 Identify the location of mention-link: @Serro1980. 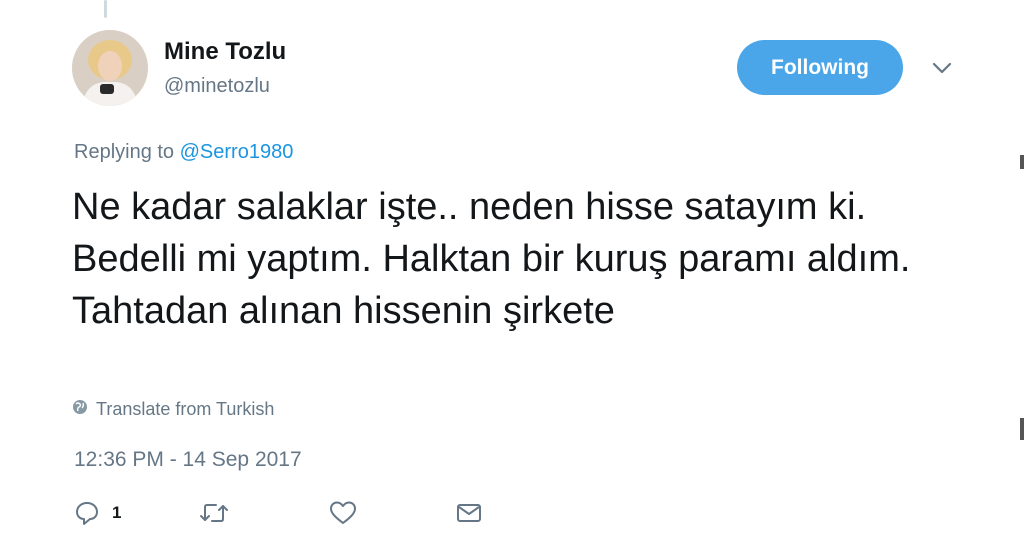
(237, 152).